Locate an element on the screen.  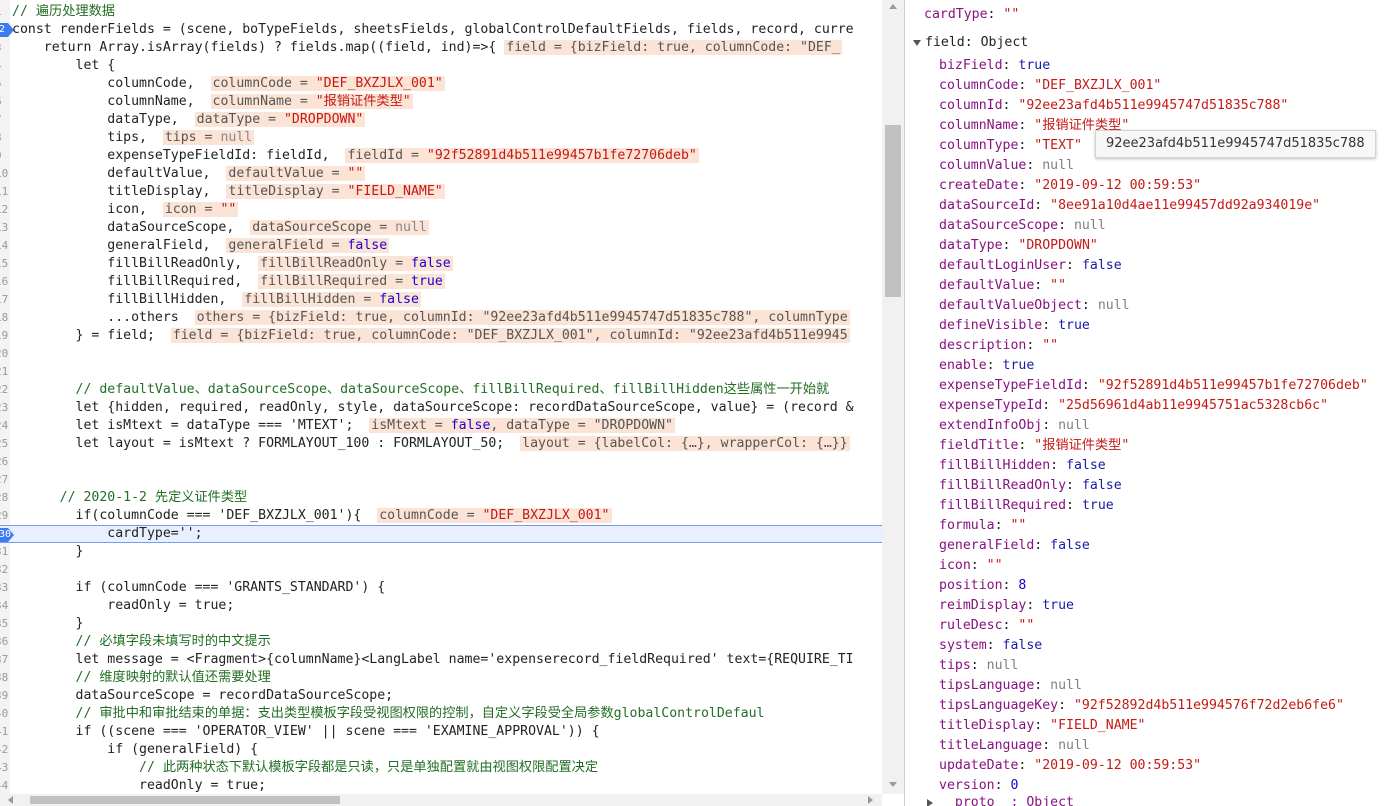
code-line: 43 // 此两种状态下默认模板字段都是只读，只是单独配置就由视图权限配置决定 is located at coordinates (441, 768).